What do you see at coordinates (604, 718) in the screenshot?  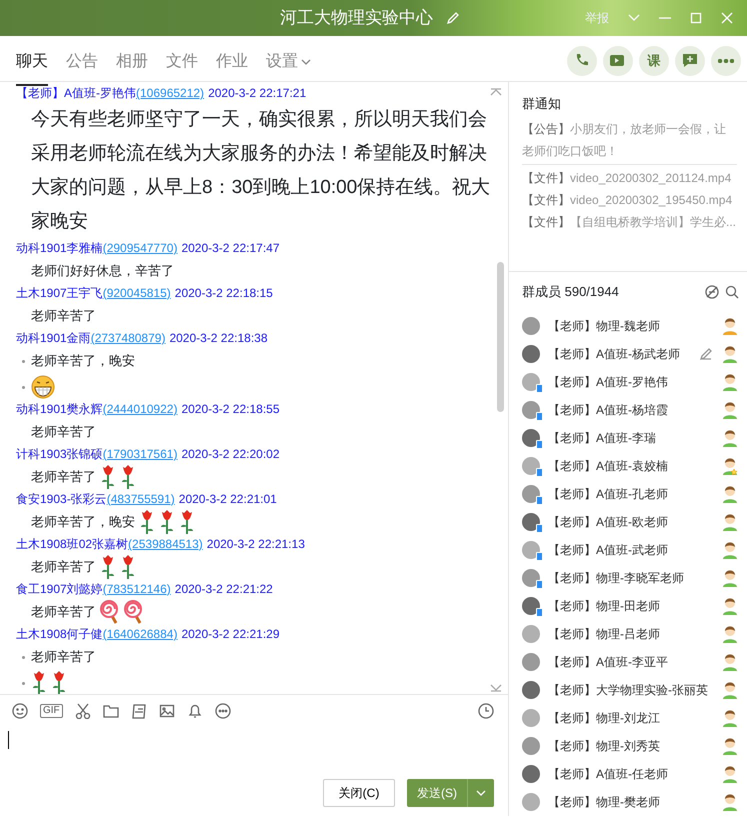 I see `member-name: 【老师】物理-刘龙江` at bounding box center [604, 718].